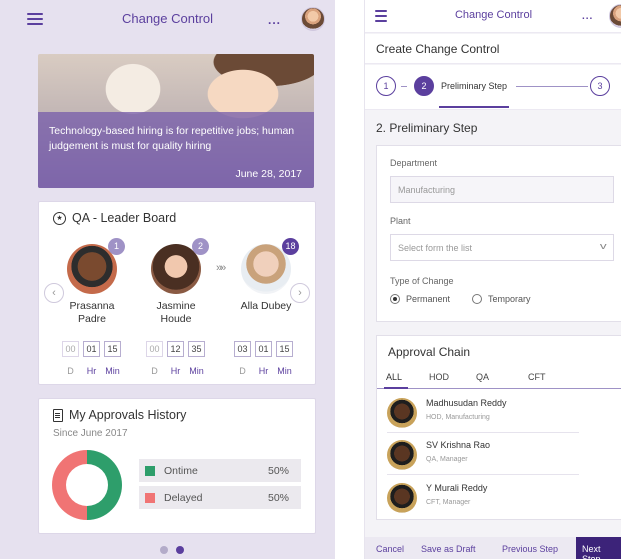  I want to click on next-arrow-button: ›, so click(300, 293).